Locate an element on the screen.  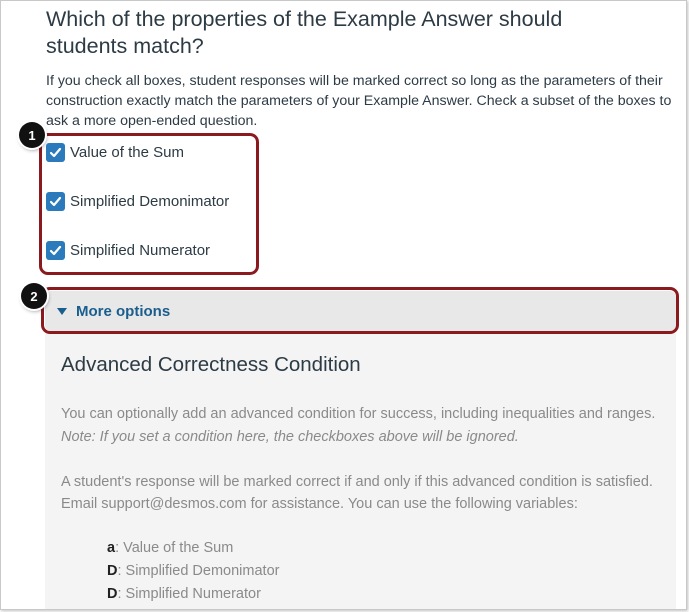
variable-desc: : Simplified Demonimator is located at coordinates (198, 571).